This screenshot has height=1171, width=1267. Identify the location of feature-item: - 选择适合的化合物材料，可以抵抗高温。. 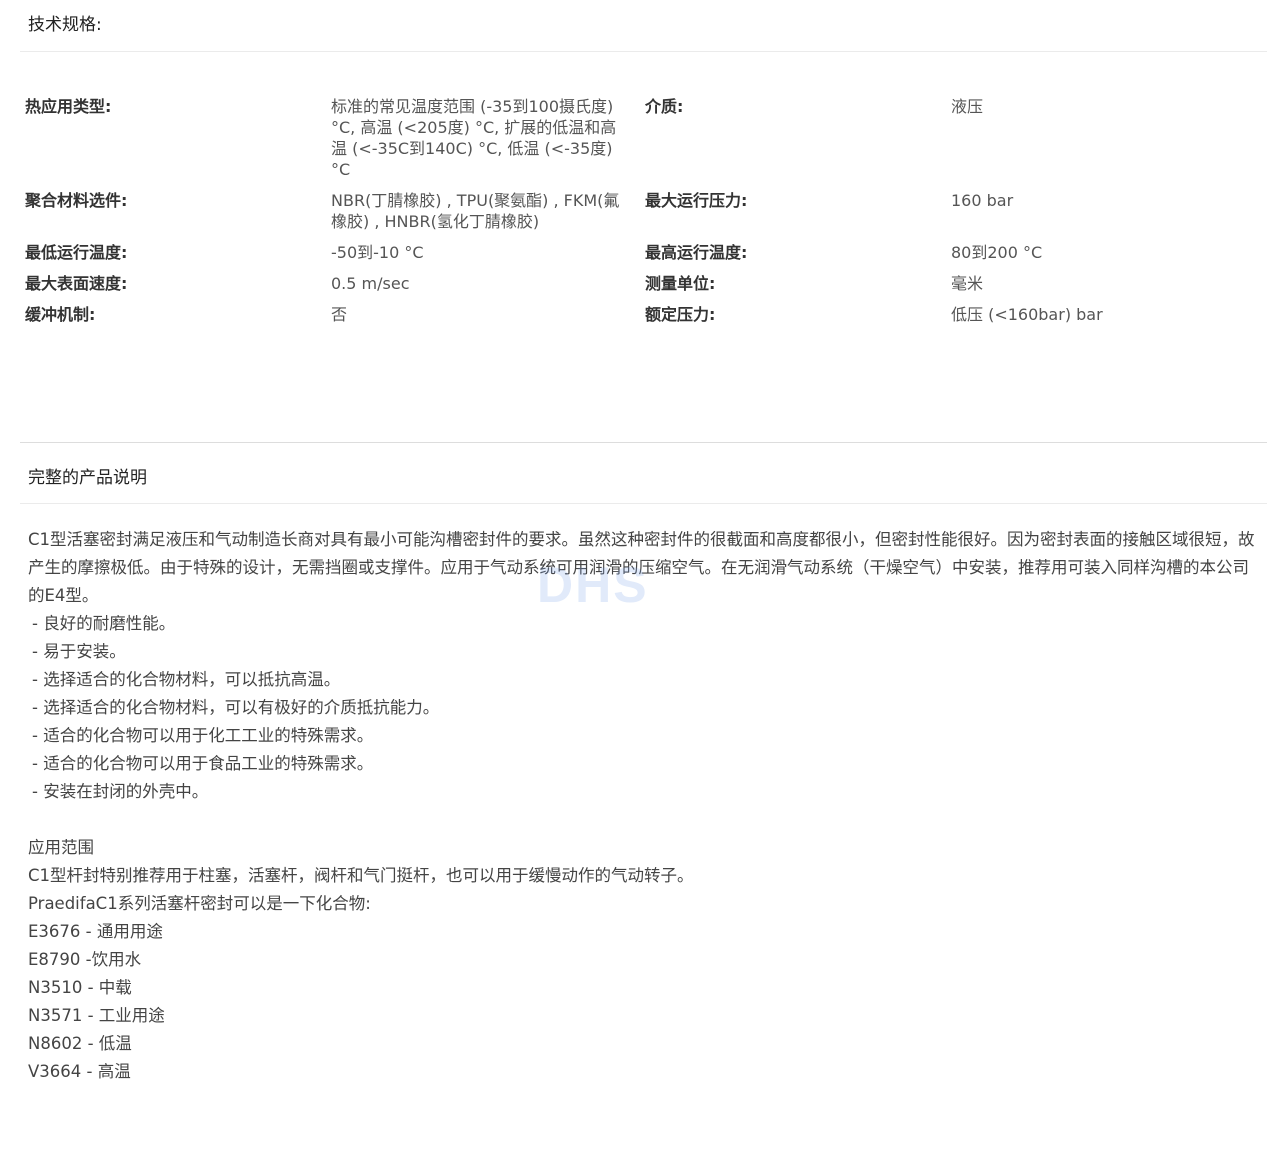
(186, 679).